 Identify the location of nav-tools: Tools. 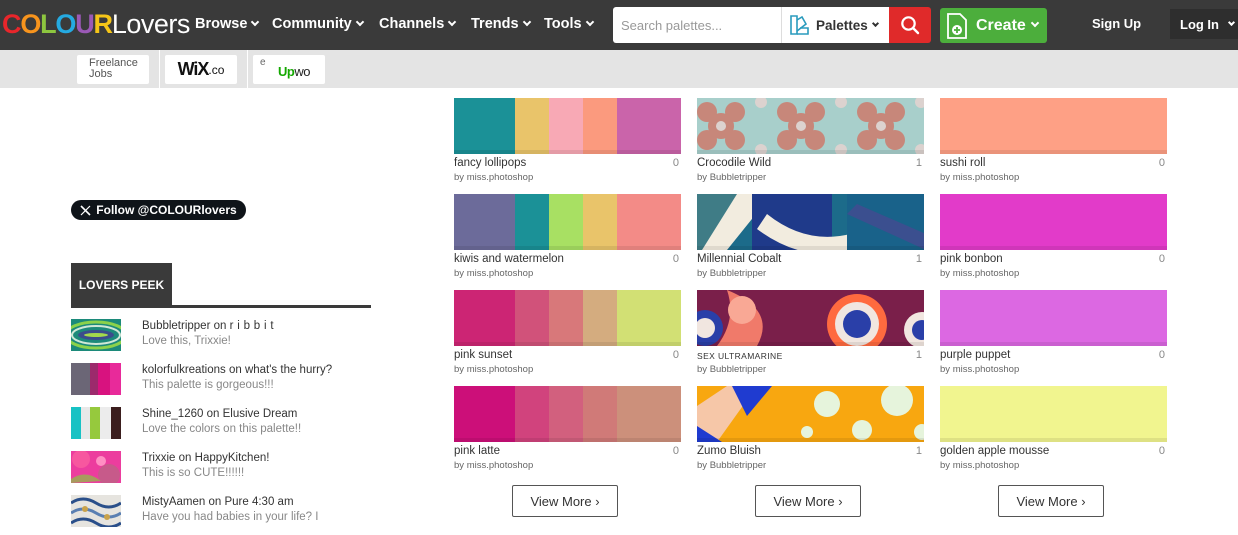
(569, 24).